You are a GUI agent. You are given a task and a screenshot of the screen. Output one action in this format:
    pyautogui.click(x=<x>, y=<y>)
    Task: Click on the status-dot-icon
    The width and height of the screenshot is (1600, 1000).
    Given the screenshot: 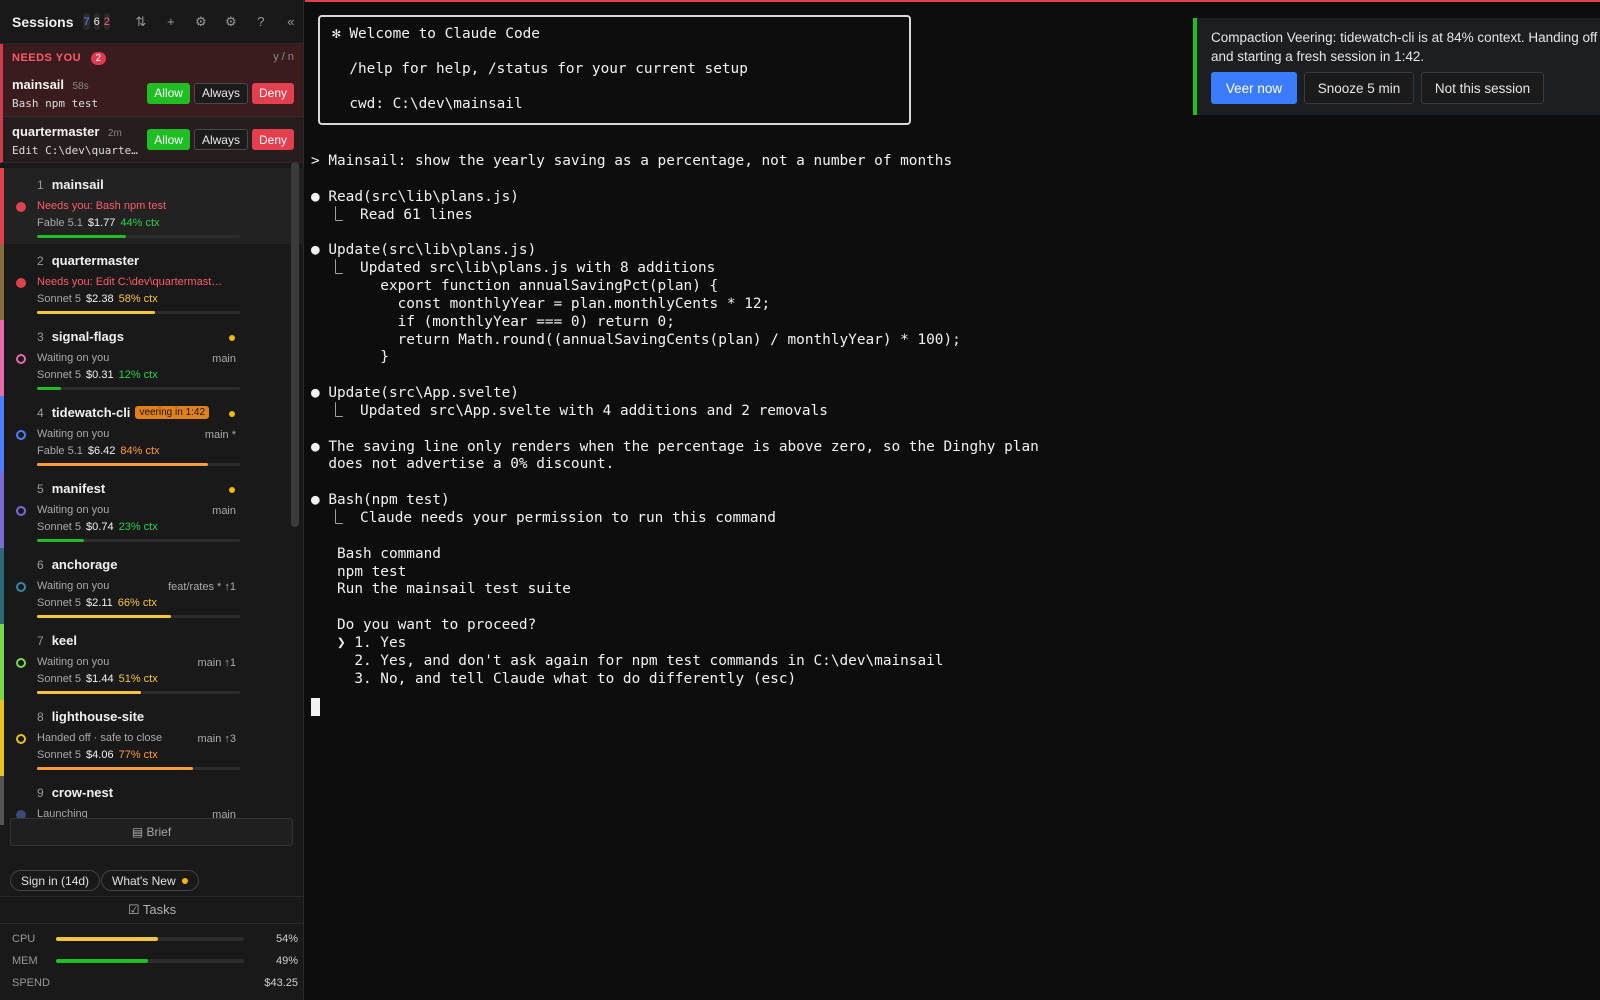 What is the action you would take?
    pyautogui.click(x=21, y=283)
    